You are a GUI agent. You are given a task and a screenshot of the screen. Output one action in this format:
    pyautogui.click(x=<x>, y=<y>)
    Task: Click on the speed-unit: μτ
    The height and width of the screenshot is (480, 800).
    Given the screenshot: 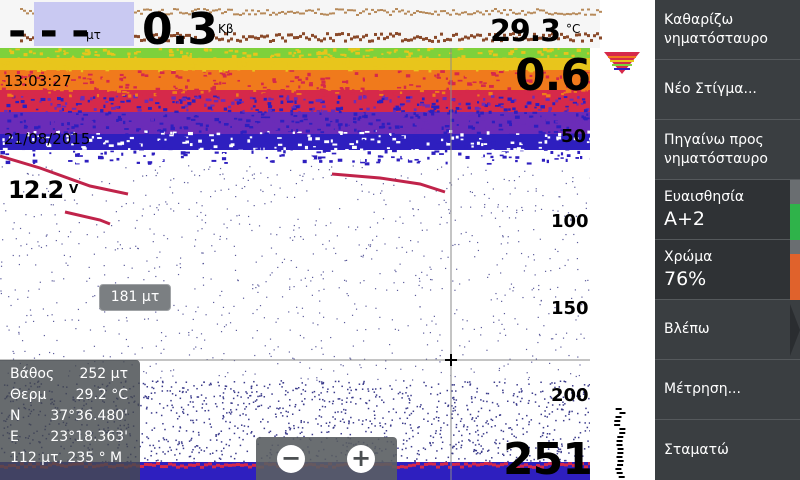 What is the action you would take?
    pyautogui.click(x=93, y=35)
    